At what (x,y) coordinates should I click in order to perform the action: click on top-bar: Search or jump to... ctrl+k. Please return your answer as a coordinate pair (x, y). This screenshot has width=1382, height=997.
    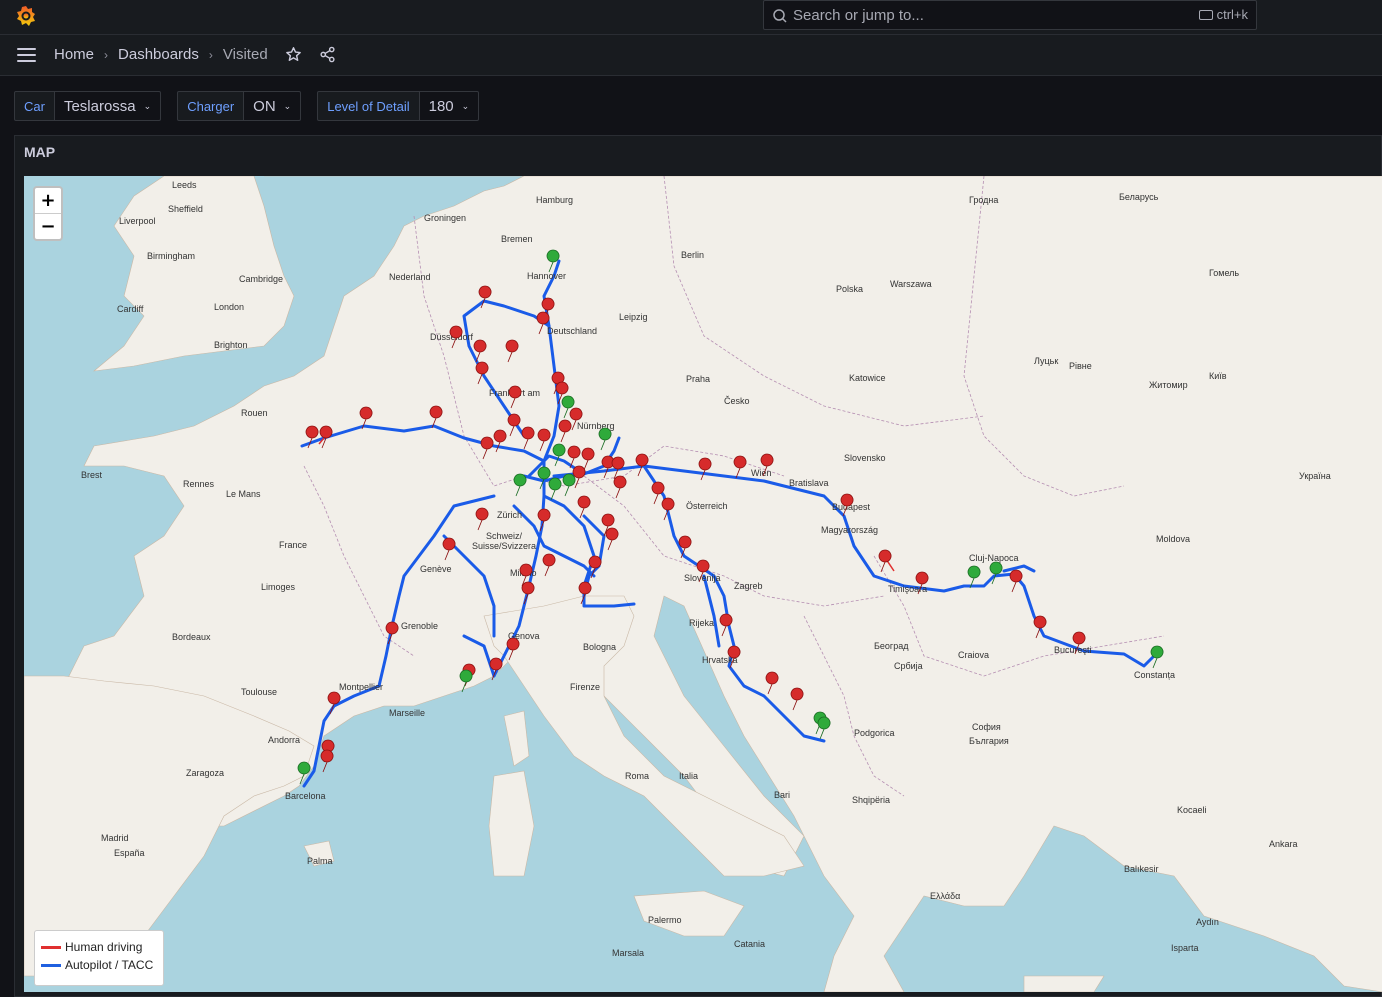
    Looking at the image, I should click on (691, 17).